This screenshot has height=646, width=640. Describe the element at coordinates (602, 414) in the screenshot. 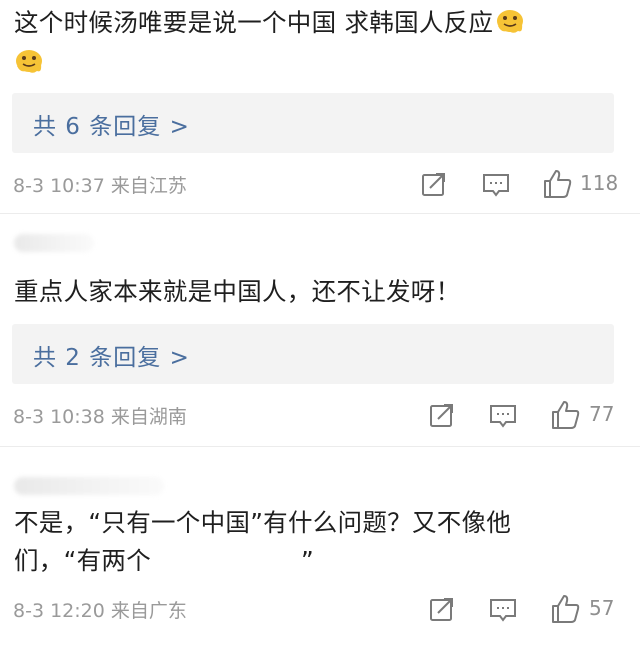

I see `like-count: 77` at that location.